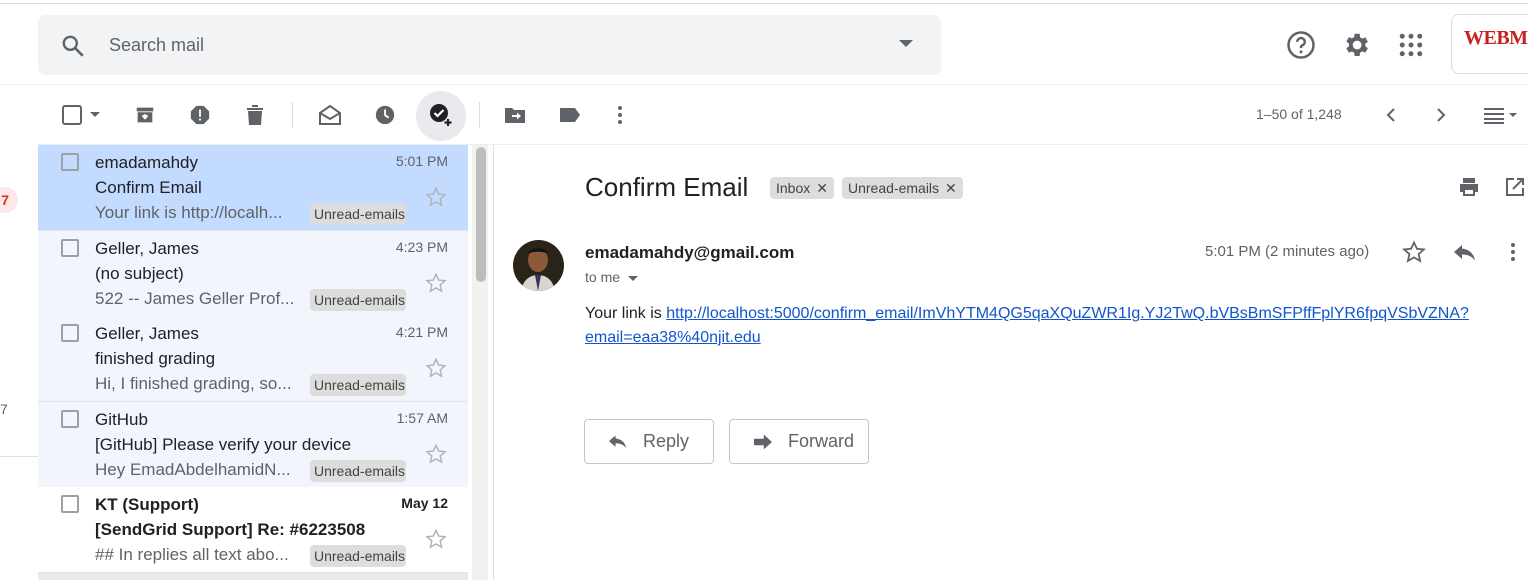 Image resolution: width=1528 pixels, height=580 pixels. What do you see at coordinates (764, 84) in the screenshot?
I see `header-divider` at bounding box center [764, 84].